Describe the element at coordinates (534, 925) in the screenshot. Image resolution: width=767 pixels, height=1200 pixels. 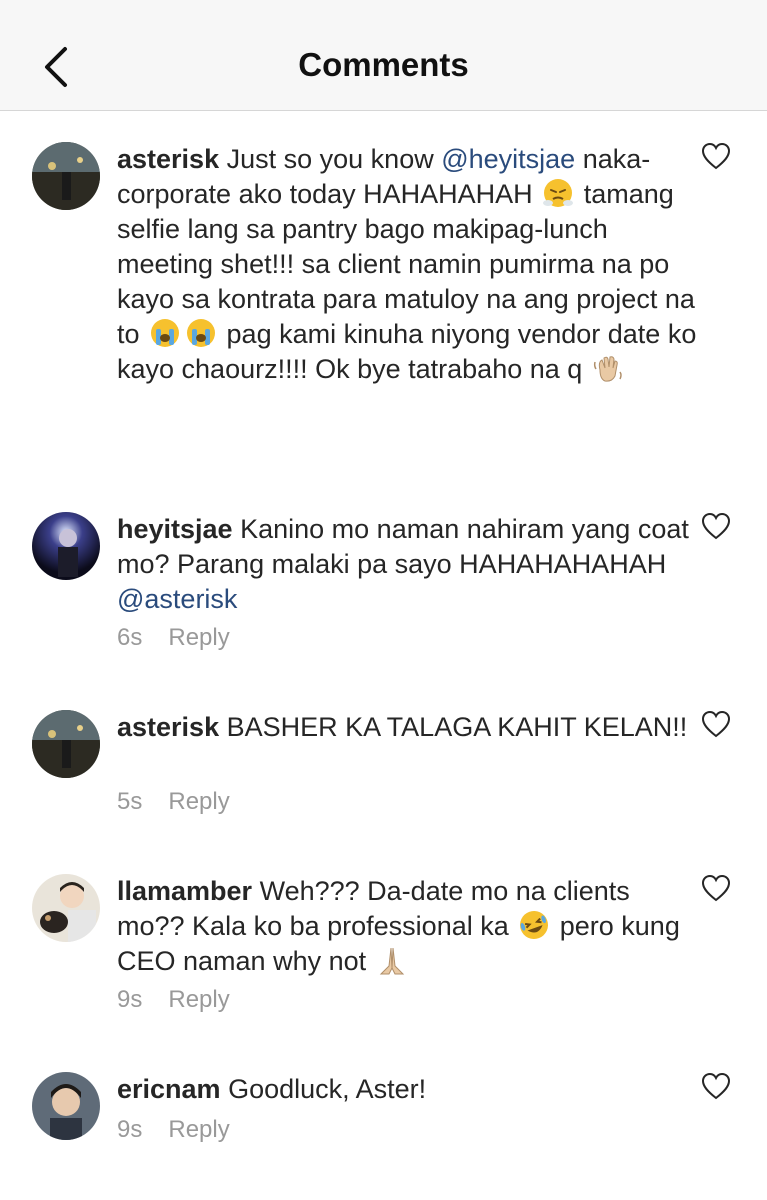
I see `rolling-laughing-emoji` at that location.